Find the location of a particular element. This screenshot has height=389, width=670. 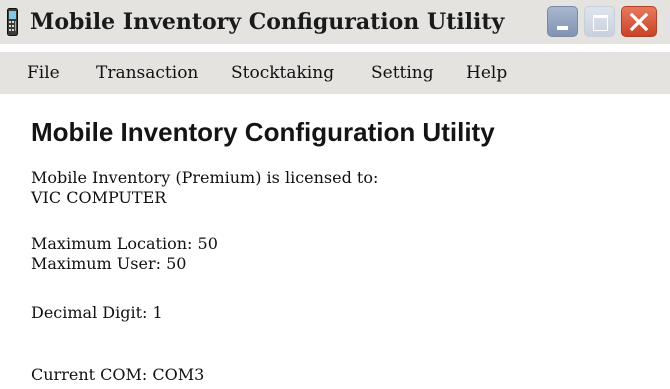

max-user-text: Maximum User: 50 is located at coordinates (109, 263).